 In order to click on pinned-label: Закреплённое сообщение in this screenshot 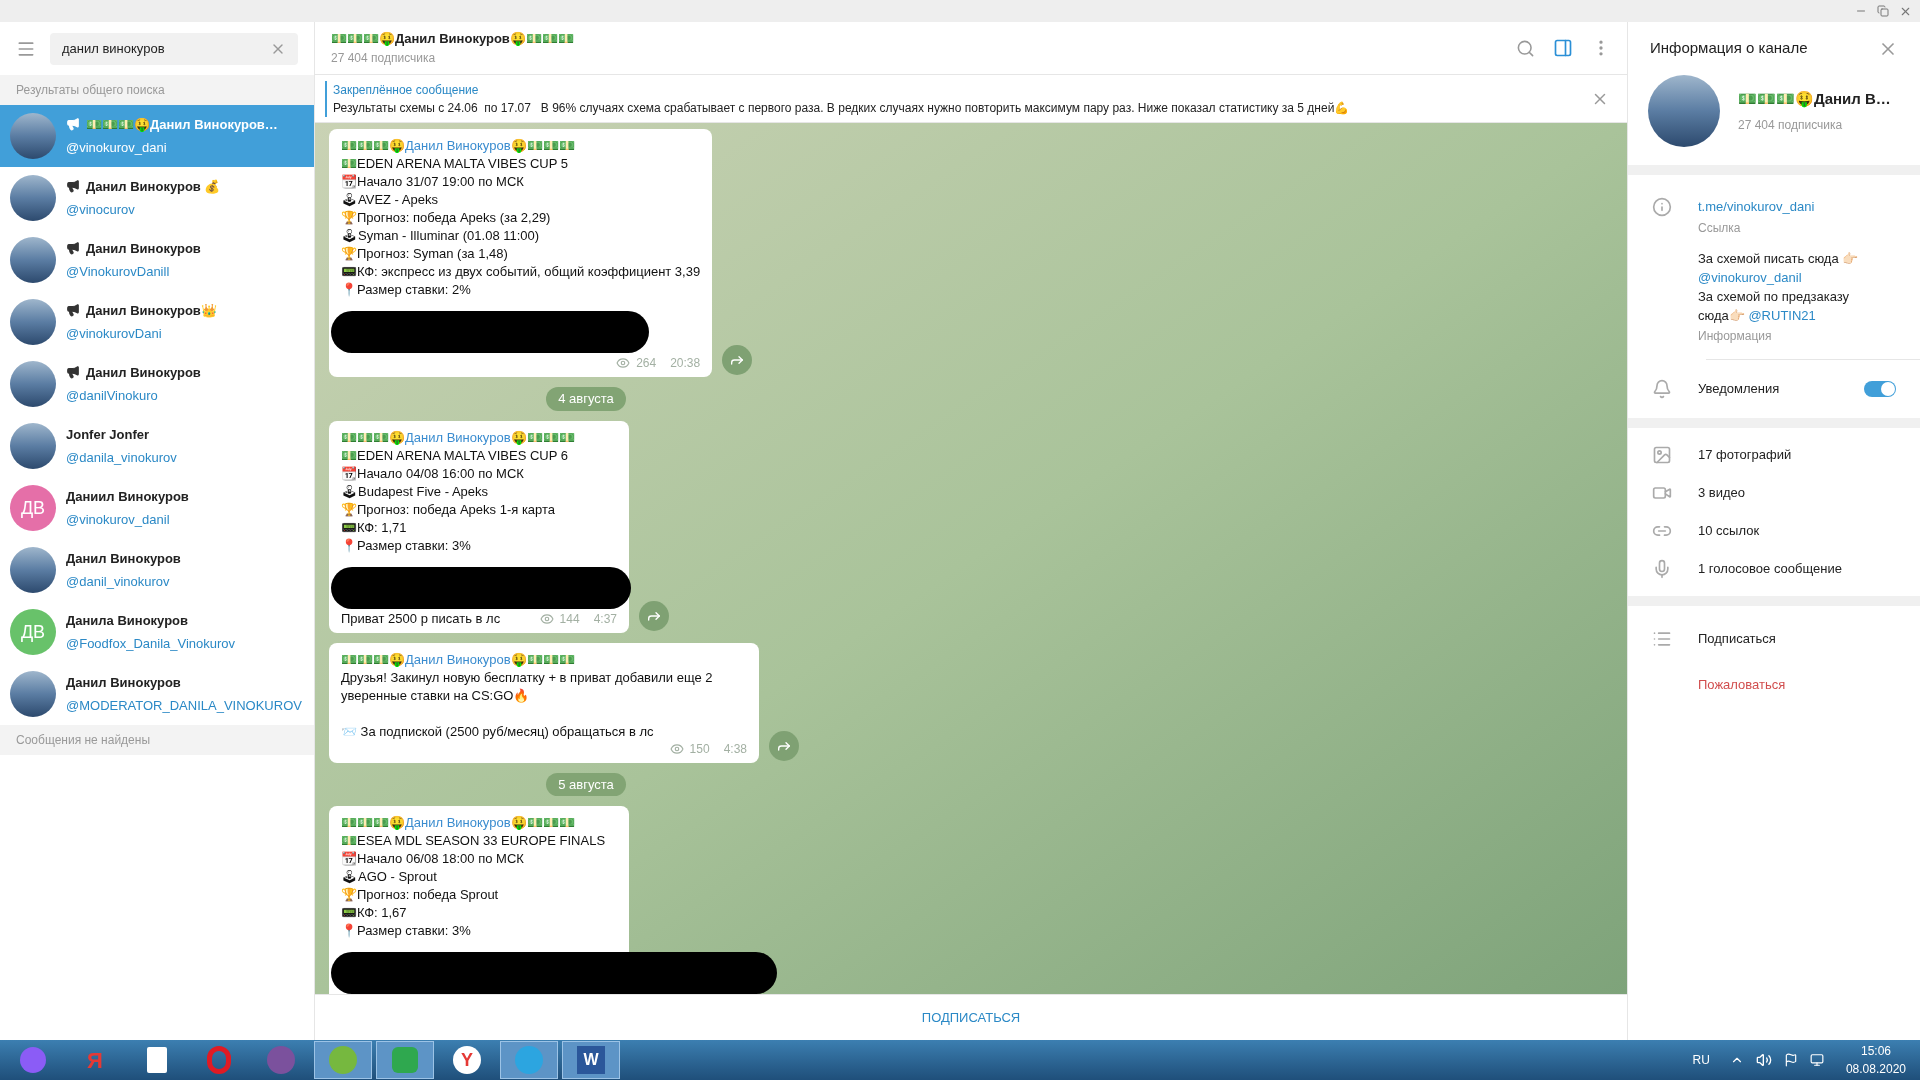, I will do `click(406, 90)`.